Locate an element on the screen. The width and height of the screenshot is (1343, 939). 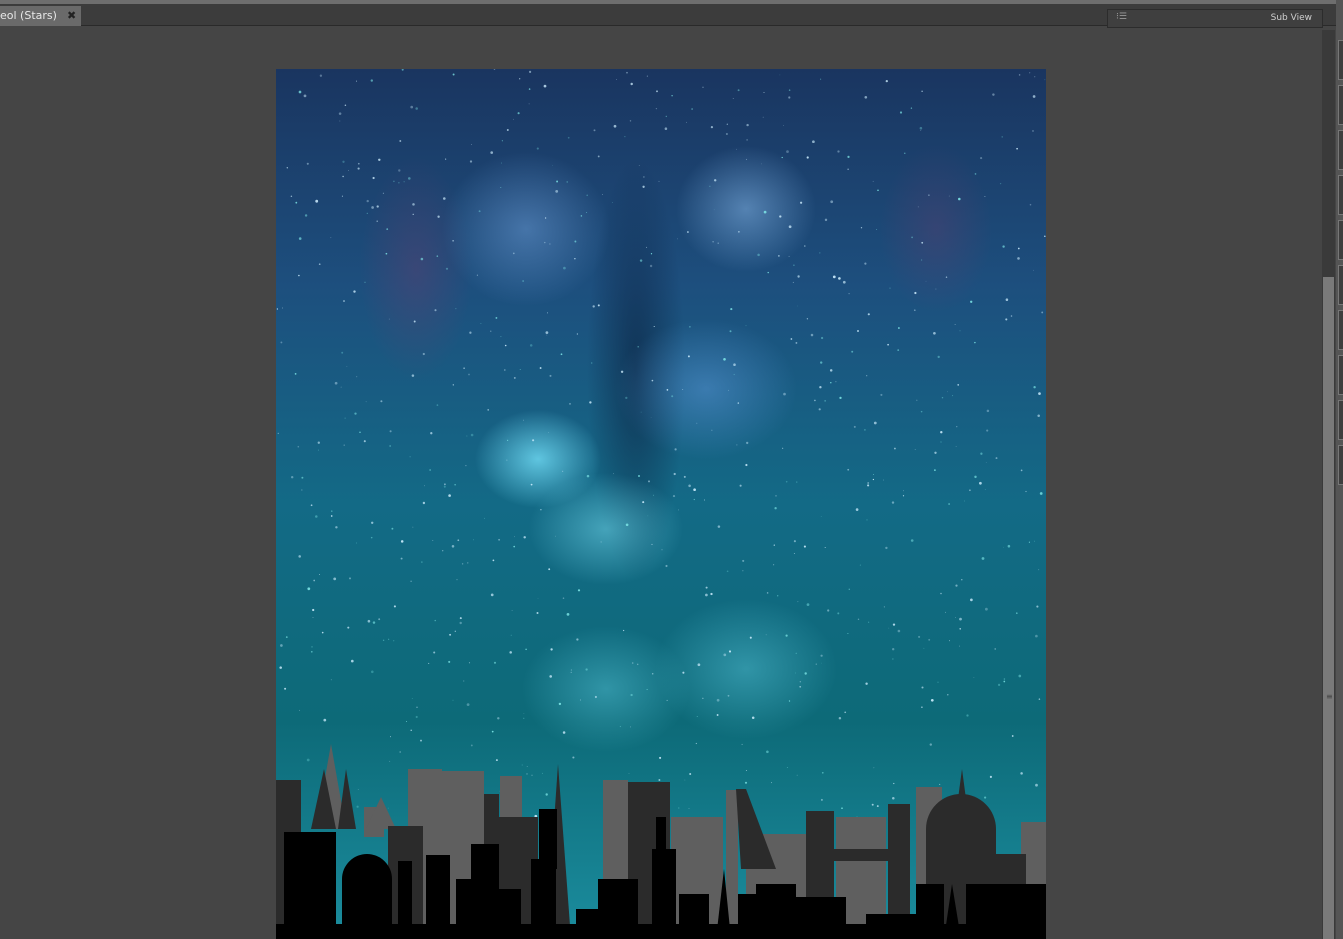
scrollbar-thumb: ≡ is located at coordinates (1328, 608).